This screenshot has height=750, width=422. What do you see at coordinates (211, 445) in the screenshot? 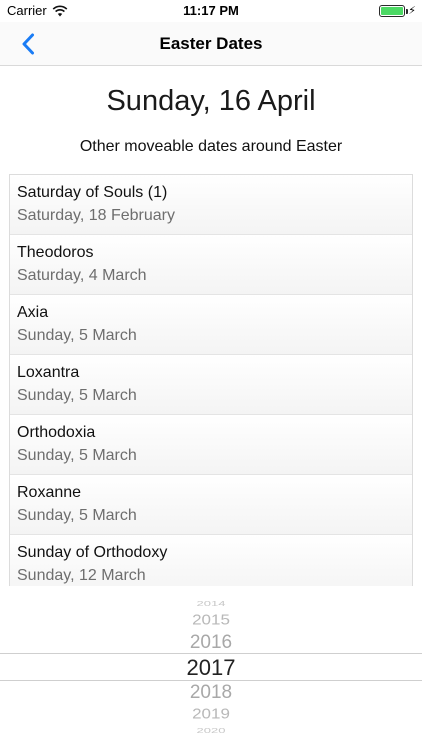
I see `list-item: Orthodoxia Sunday, 5 March` at bounding box center [211, 445].